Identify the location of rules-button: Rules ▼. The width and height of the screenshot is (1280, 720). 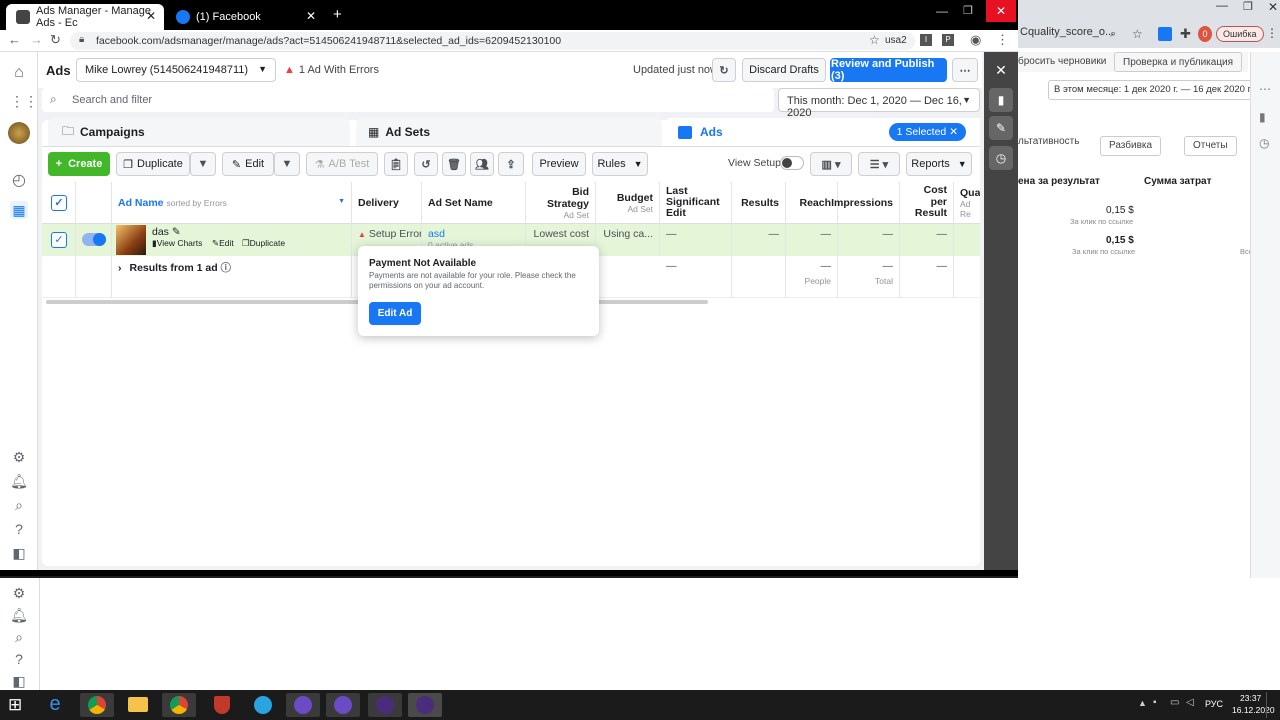
(620, 164).